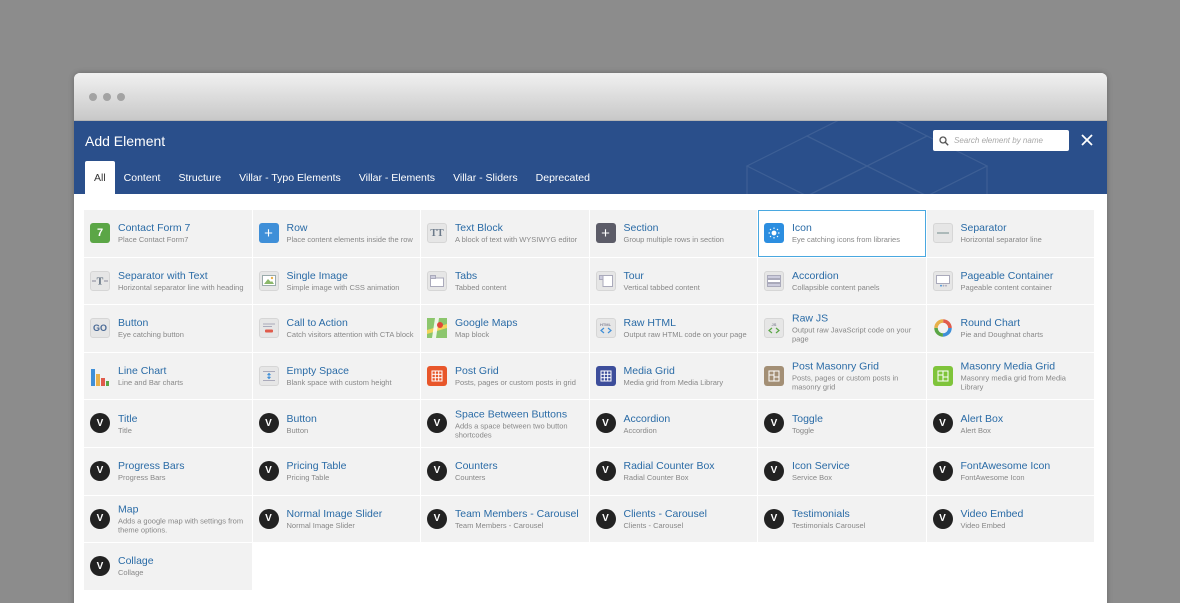  Describe the element at coordinates (505, 471) in the screenshot. I see `element-item-counters: V Counters Counters` at that location.